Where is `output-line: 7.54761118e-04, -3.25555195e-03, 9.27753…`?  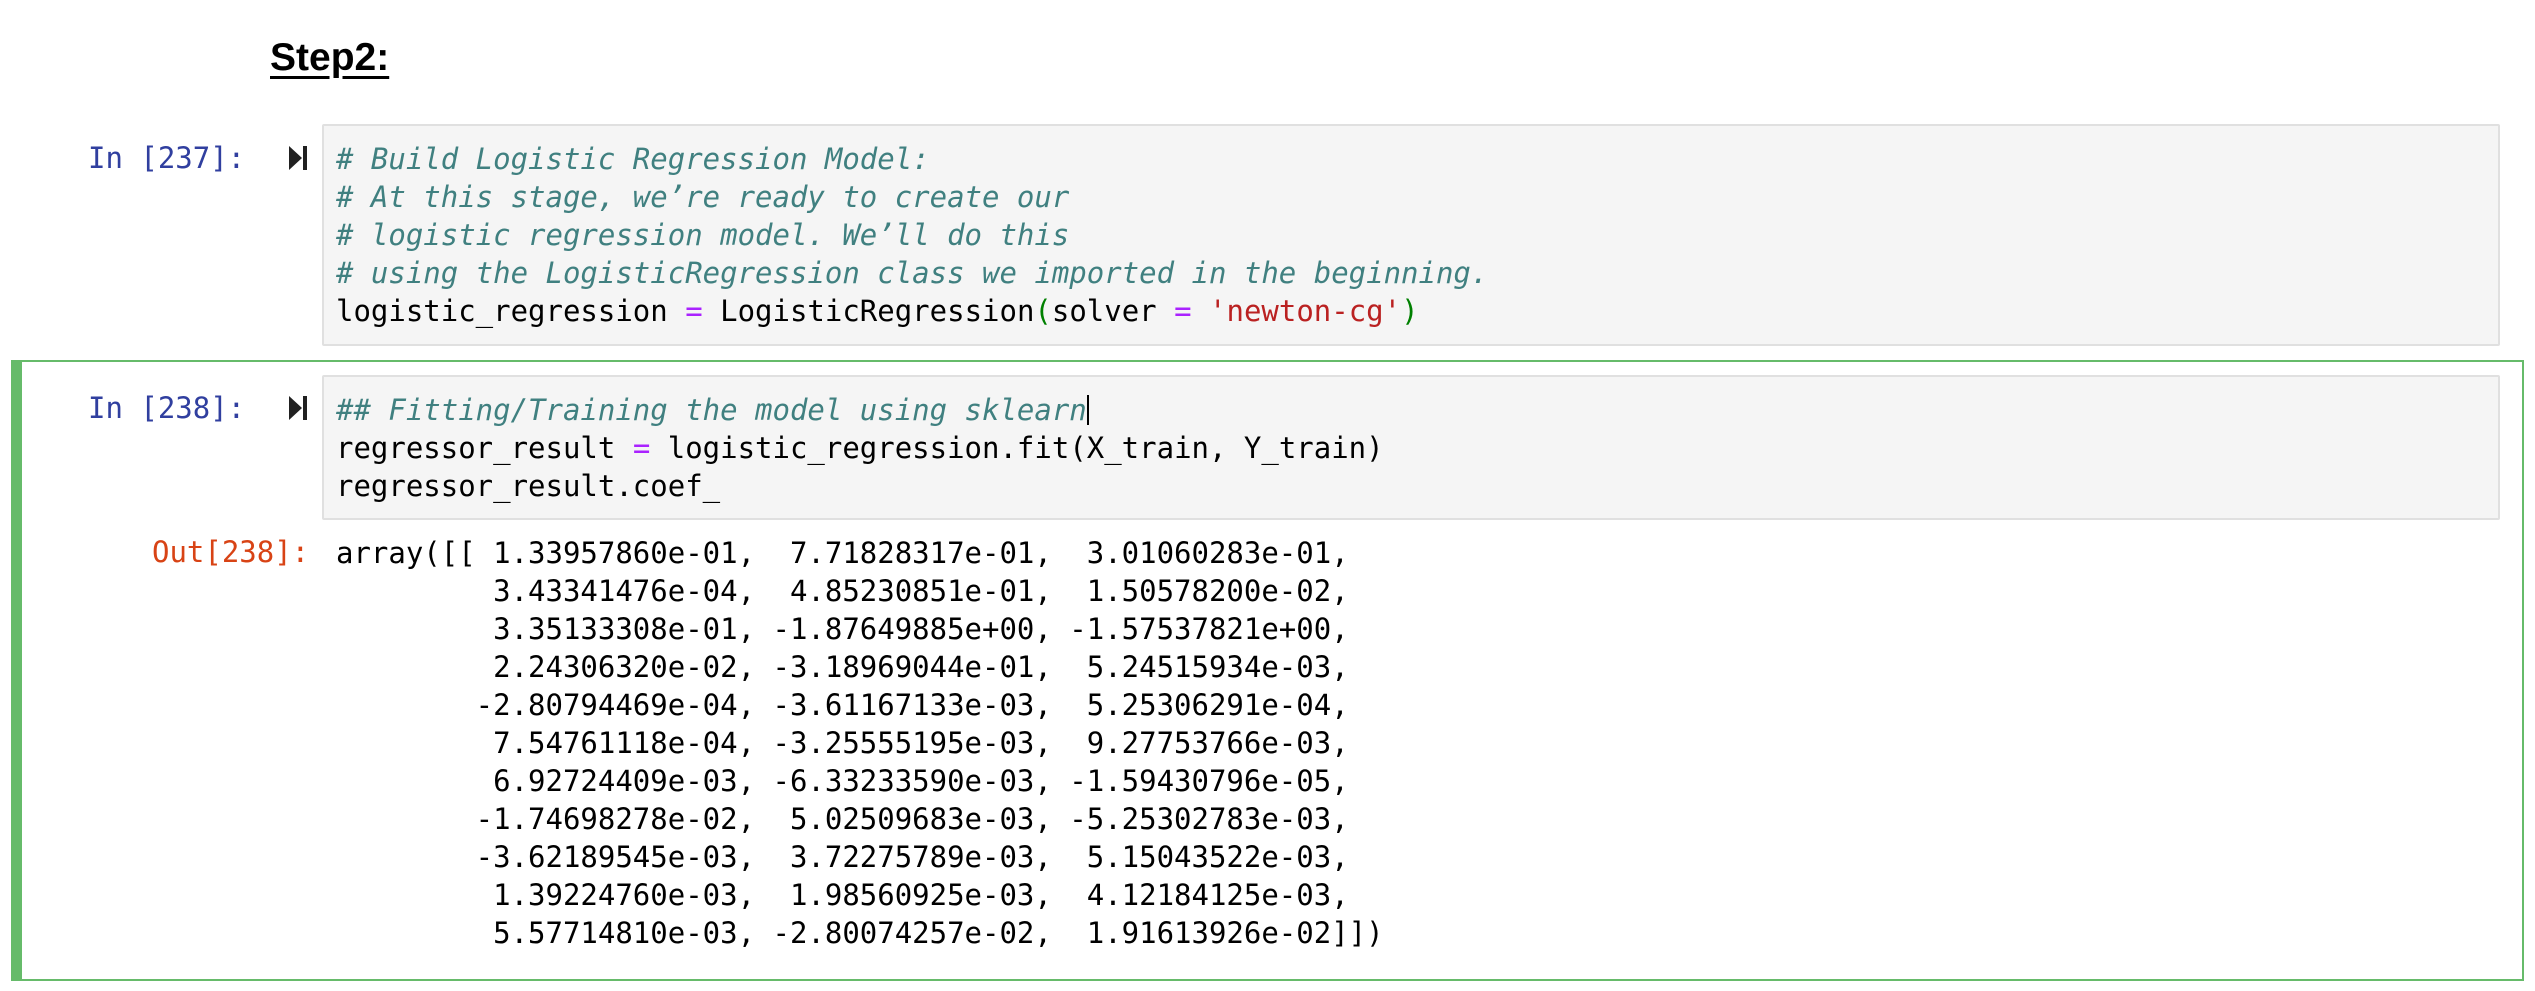
output-line: 7.54761118e-04, -3.25555195e-03, 9.27753… is located at coordinates (842, 743).